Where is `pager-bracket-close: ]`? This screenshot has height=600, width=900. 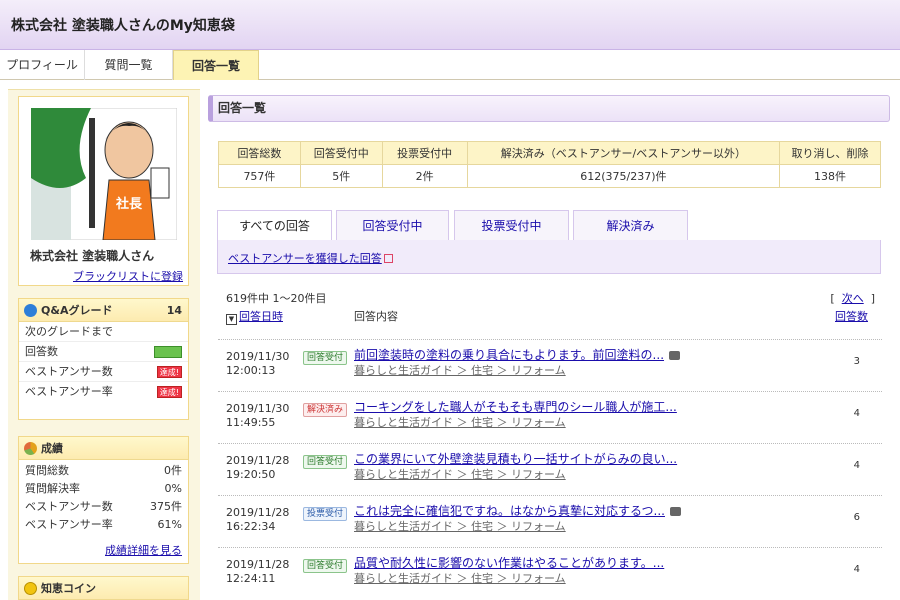
pager-bracket-close: ] is located at coordinates (872, 298).